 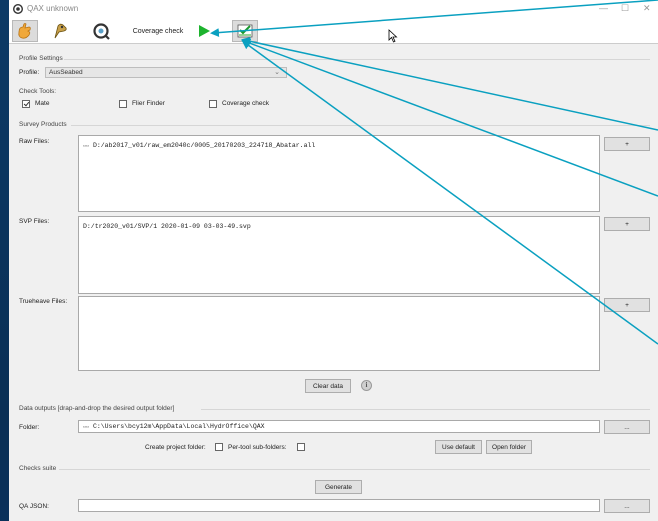 I want to click on create-project-folder-label: Create project folder:, so click(x=175, y=447).